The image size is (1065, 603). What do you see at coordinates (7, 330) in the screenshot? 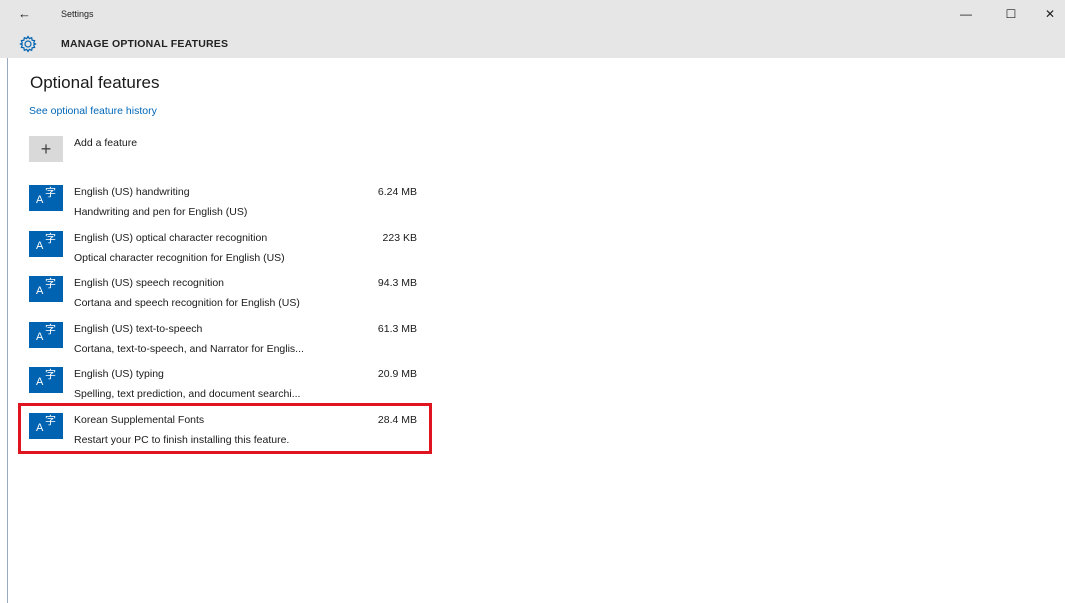
I see `window-left-border` at bounding box center [7, 330].